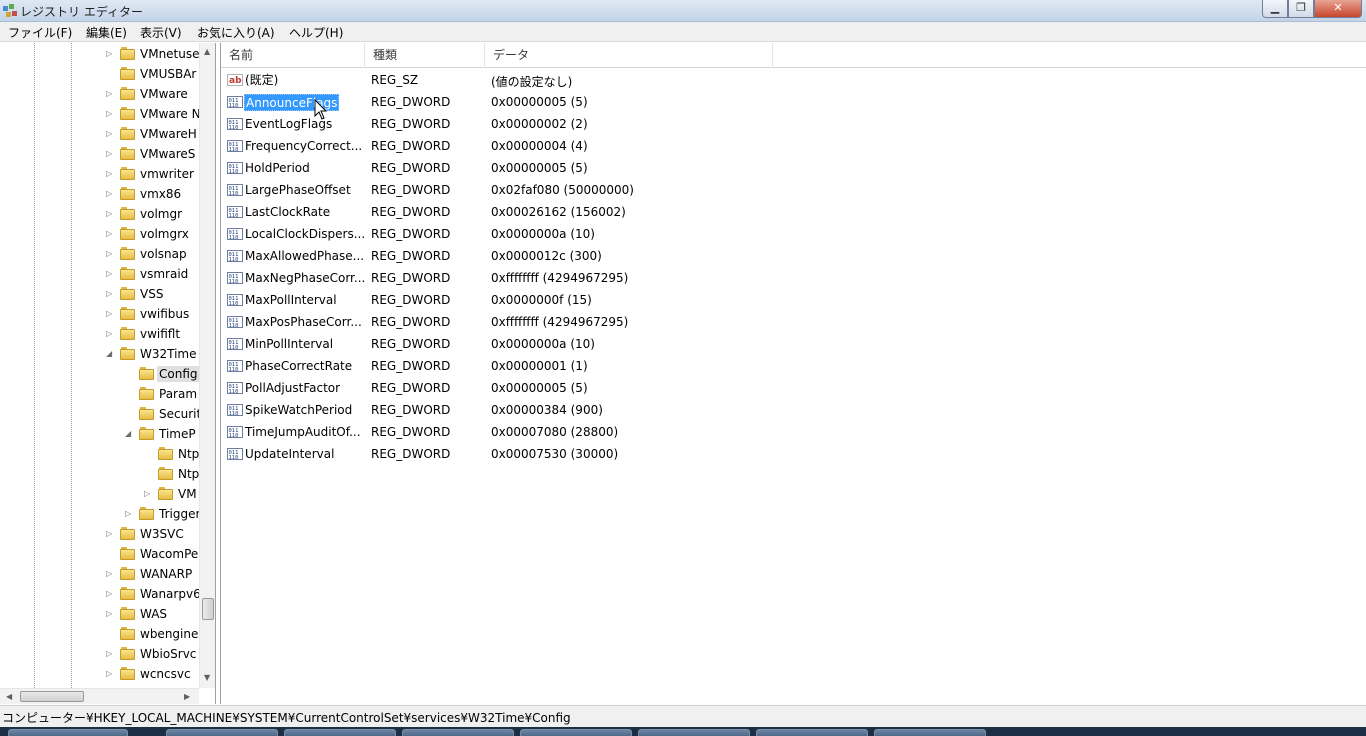  I want to click on tree-node: ▷ vmwriter, so click(100, 174).